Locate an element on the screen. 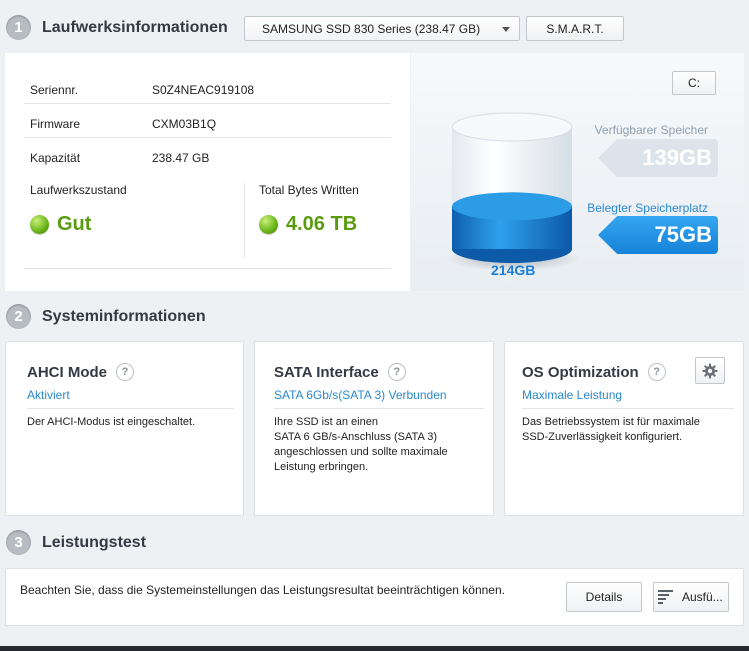 Image resolution: width=749 pixels, height=651 pixels. card-status: SATA 6Gb/s(SATA 3) Verbunden is located at coordinates (360, 395).